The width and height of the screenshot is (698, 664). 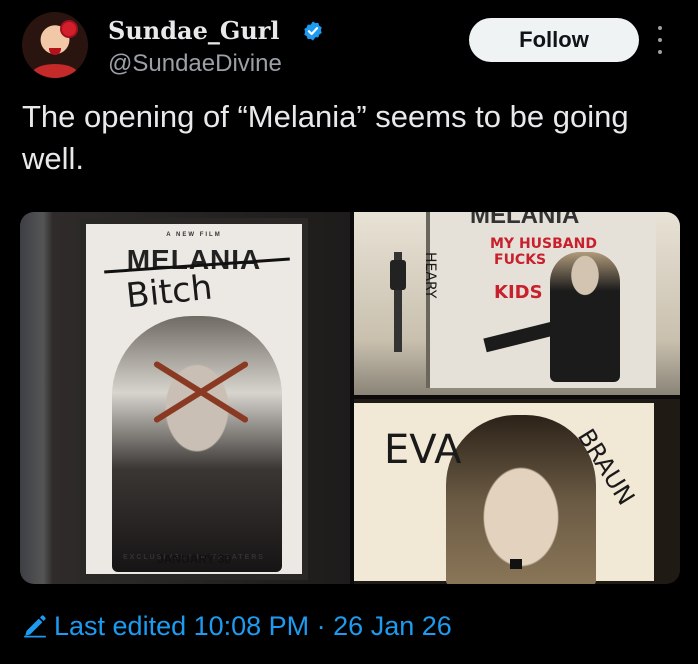 I want to click on graffiti-text: Bitch, so click(x=169, y=292).